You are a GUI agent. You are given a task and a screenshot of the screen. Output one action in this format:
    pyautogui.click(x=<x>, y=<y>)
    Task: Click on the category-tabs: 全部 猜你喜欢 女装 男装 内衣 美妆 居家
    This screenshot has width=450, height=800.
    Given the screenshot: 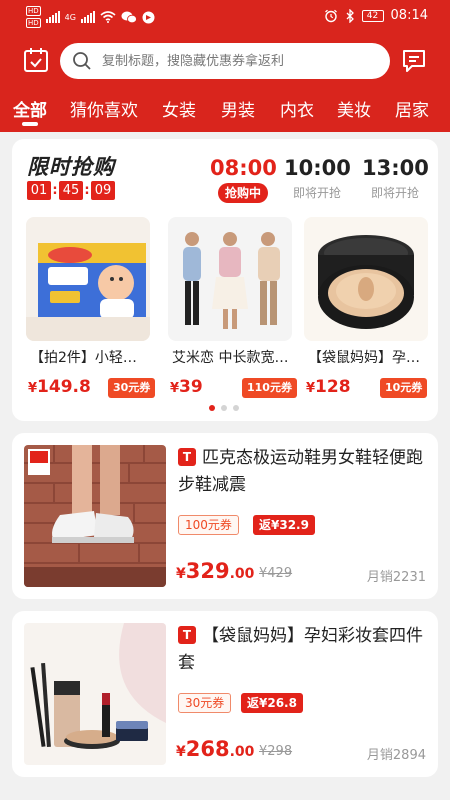 What is the action you would take?
    pyautogui.click(x=225, y=112)
    